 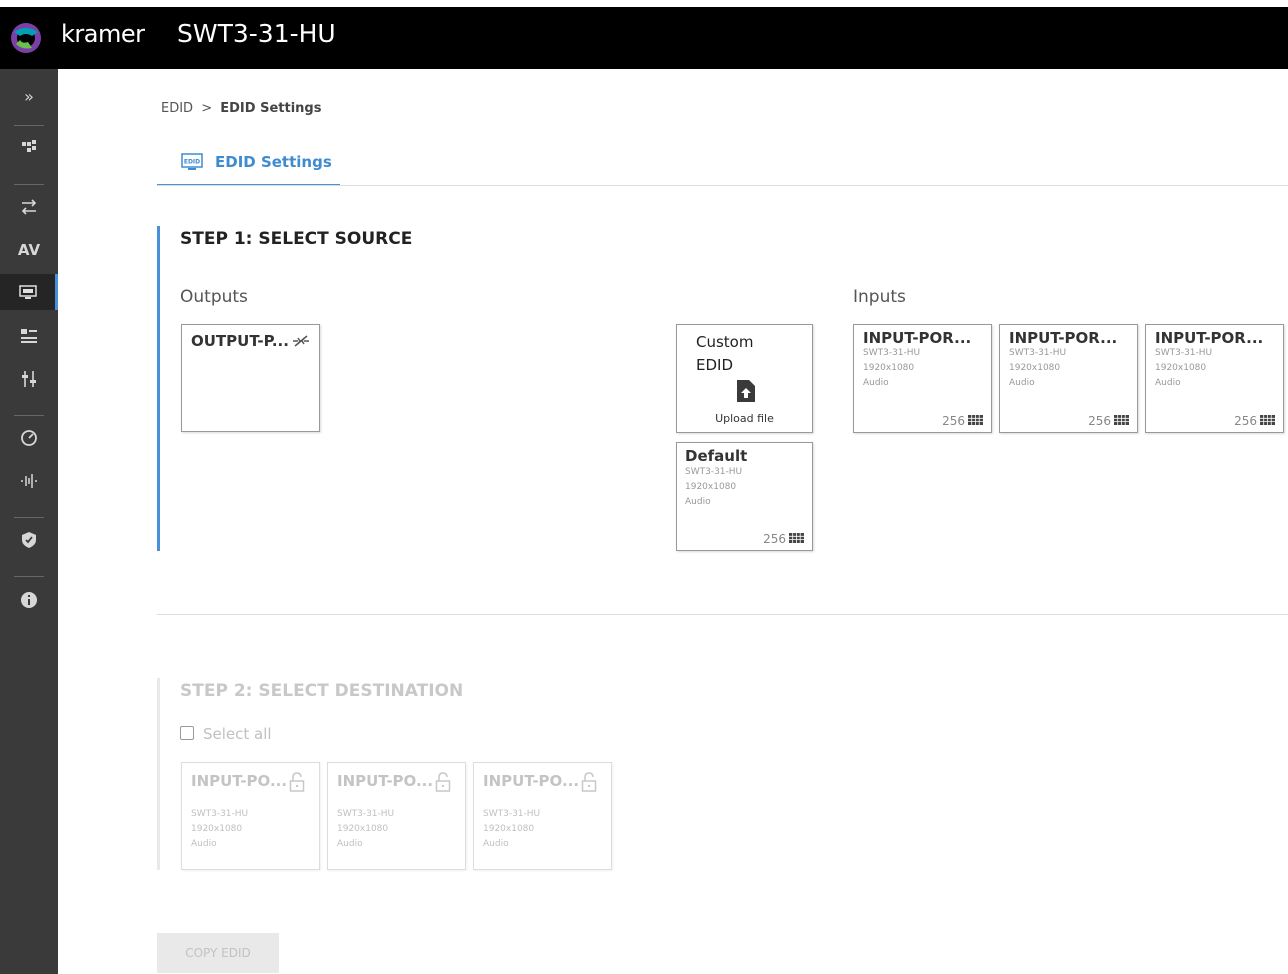 What do you see at coordinates (256, 33) in the screenshot?
I see `device-title: SWT3-31-HU` at bounding box center [256, 33].